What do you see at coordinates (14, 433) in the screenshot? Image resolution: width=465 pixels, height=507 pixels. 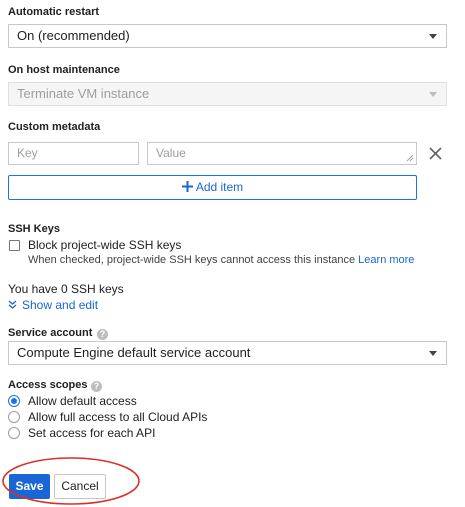 I see `radio-each-api` at bounding box center [14, 433].